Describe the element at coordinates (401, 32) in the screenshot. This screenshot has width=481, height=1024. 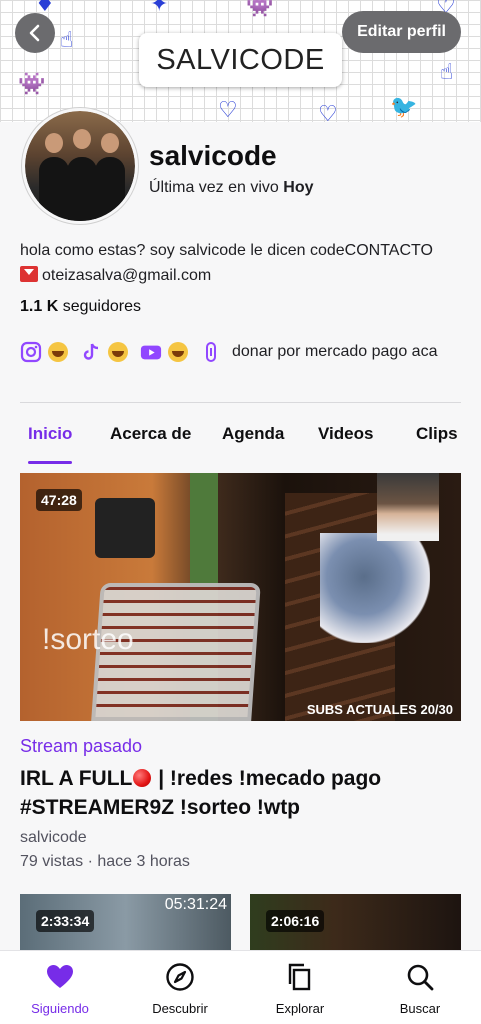
I see `edit-profile-button: Editar perfil` at that location.